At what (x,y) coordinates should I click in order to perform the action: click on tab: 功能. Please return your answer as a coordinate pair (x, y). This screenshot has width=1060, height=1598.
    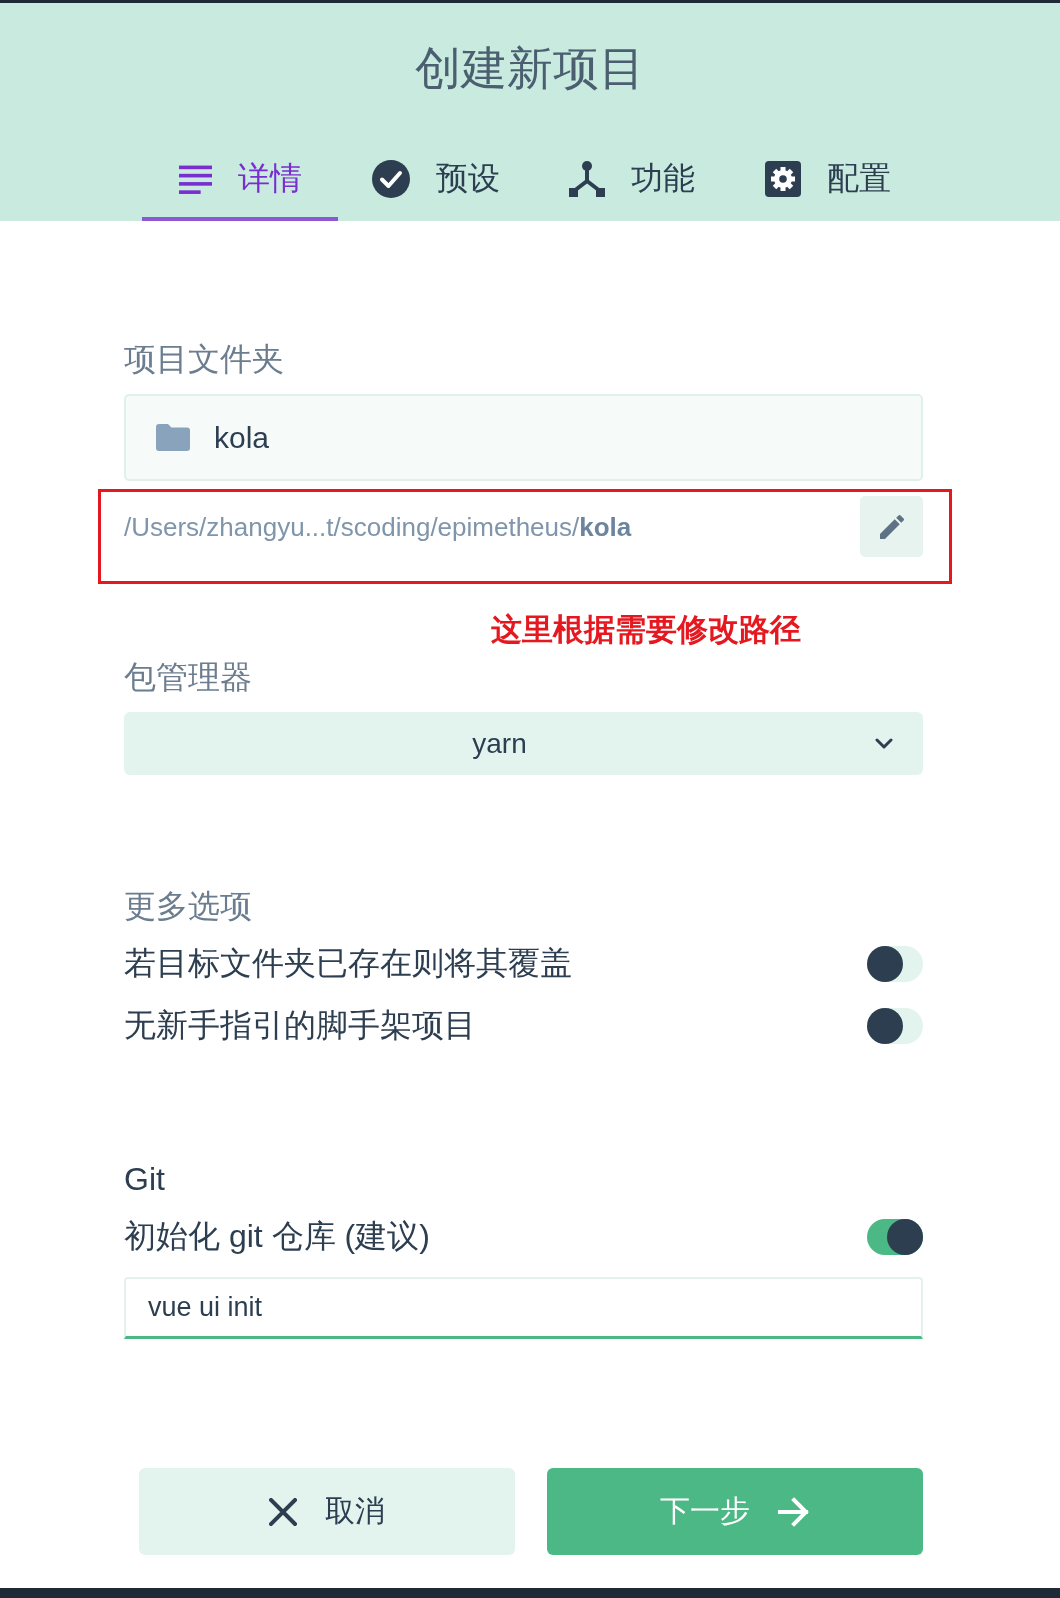
    Looking at the image, I should click on (632, 181).